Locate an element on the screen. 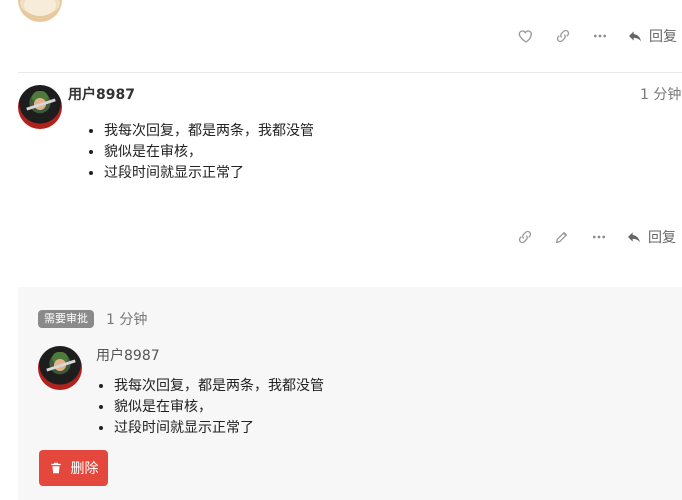  review-header: 需要审批 1 分钟 is located at coordinates (92, 319).